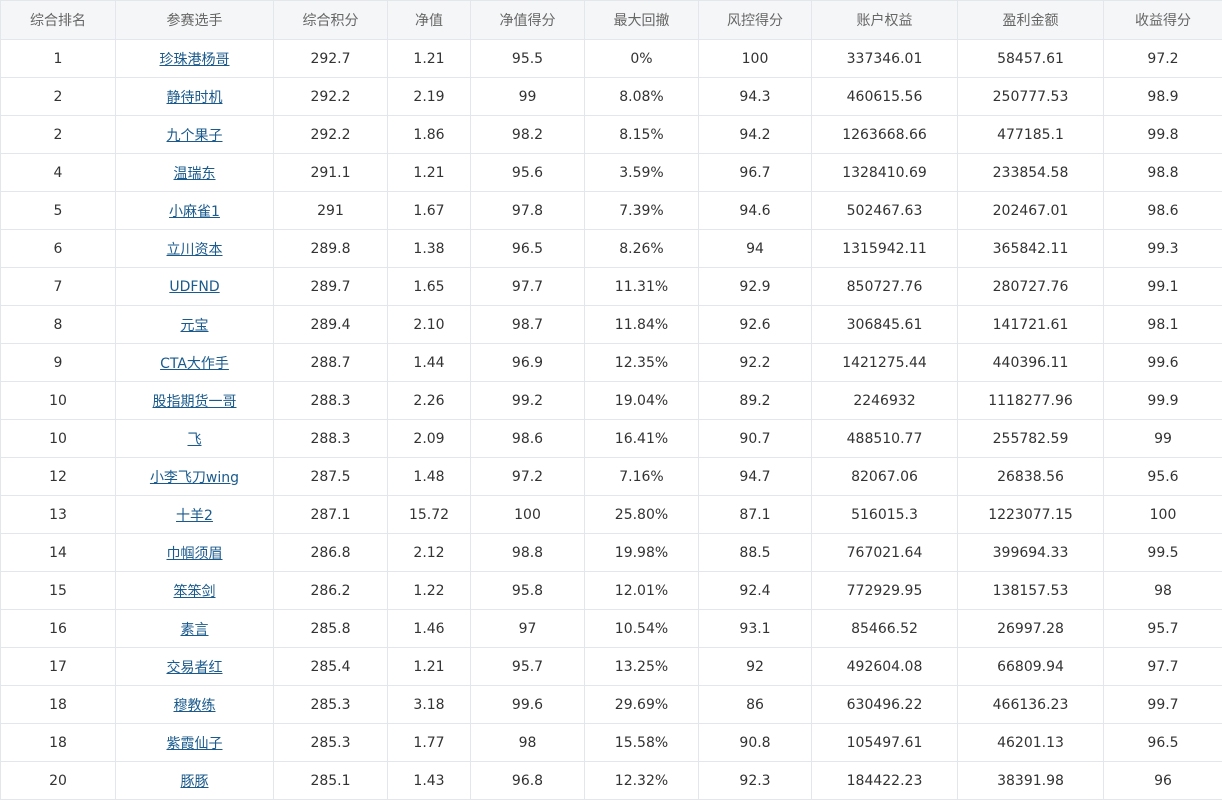 Image resolution: width=1222 pixels, height=801 pixels. I want to click on player-cell: 穆教练, so click(194, 704).